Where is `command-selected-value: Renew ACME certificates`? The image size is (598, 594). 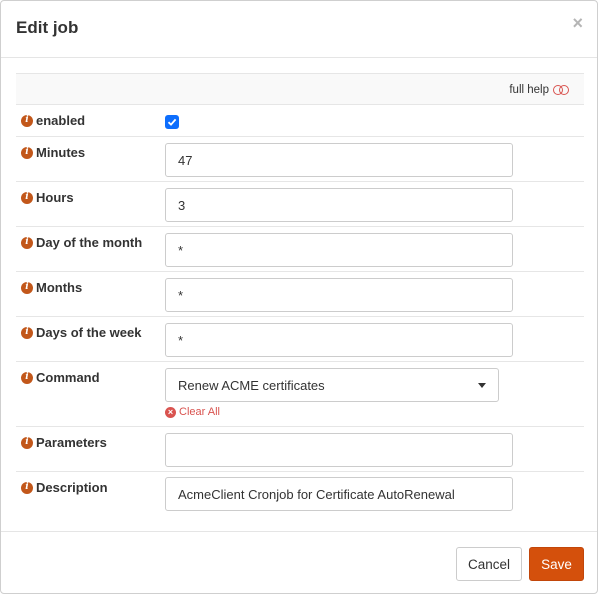
command-selected-value: Renew ACME certificates is located at coordinates (251, 385).